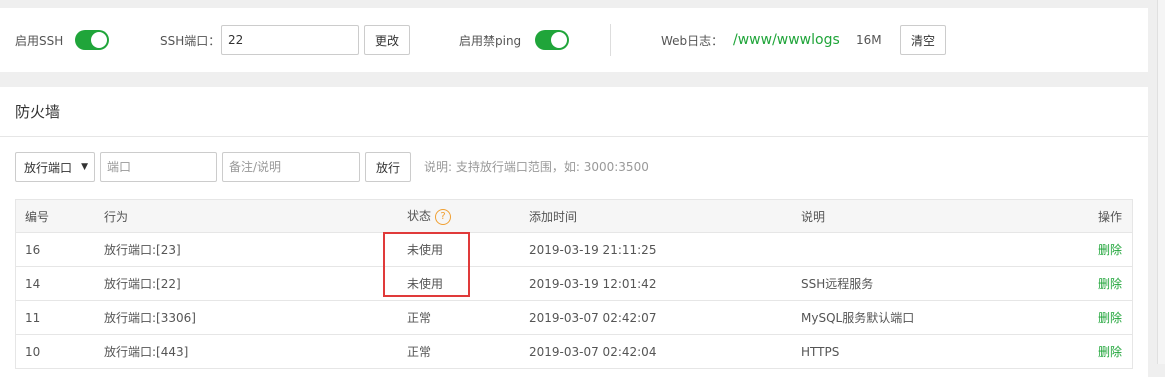  I want to click on col-id: 编号, so click(59, 216).